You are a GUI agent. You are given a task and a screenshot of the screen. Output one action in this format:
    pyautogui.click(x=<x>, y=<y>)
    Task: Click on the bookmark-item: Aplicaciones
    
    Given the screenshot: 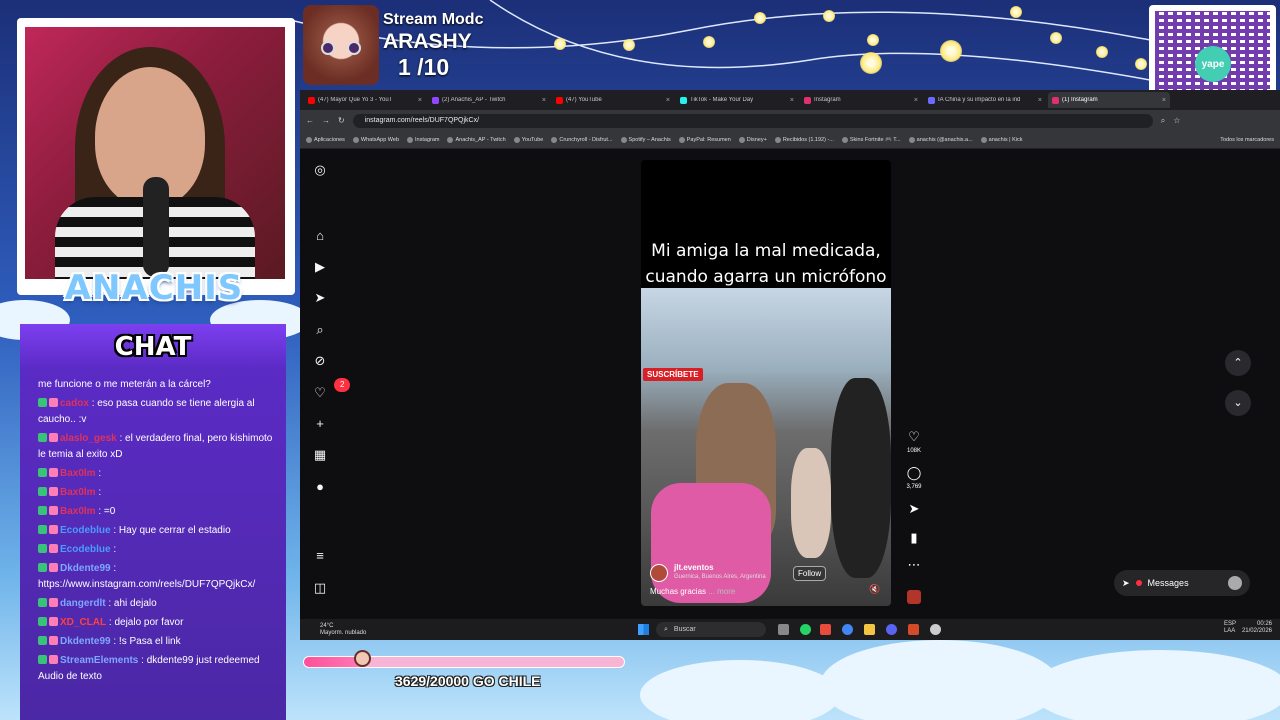 What is the action you would take?
    pyautogui.click(x=325, y=139)
    